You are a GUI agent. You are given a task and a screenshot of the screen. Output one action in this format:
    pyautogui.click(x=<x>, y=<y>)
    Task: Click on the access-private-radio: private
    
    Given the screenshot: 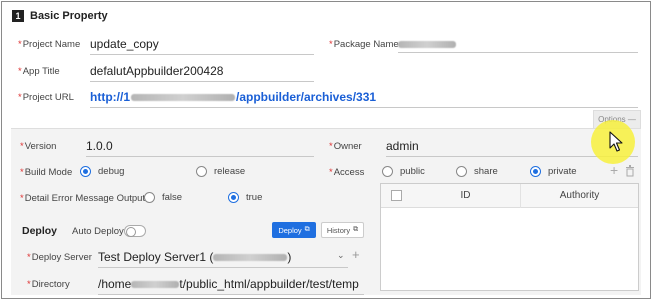 What is the action you would take?
    pyautogui.click(x=553, y=171)
    